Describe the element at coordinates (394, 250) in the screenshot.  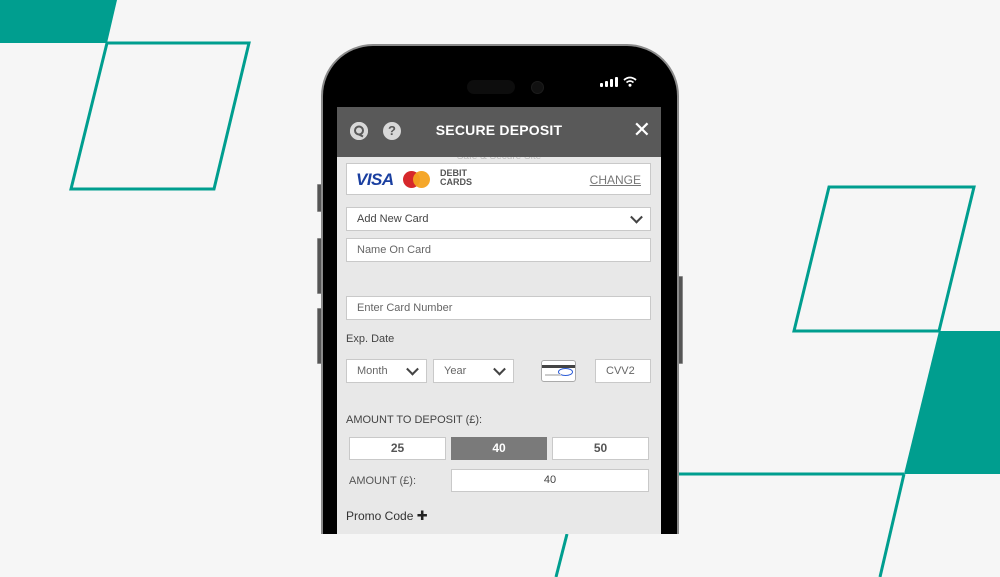
I see `name-on-card-placeholder: Name On Card` at that location.